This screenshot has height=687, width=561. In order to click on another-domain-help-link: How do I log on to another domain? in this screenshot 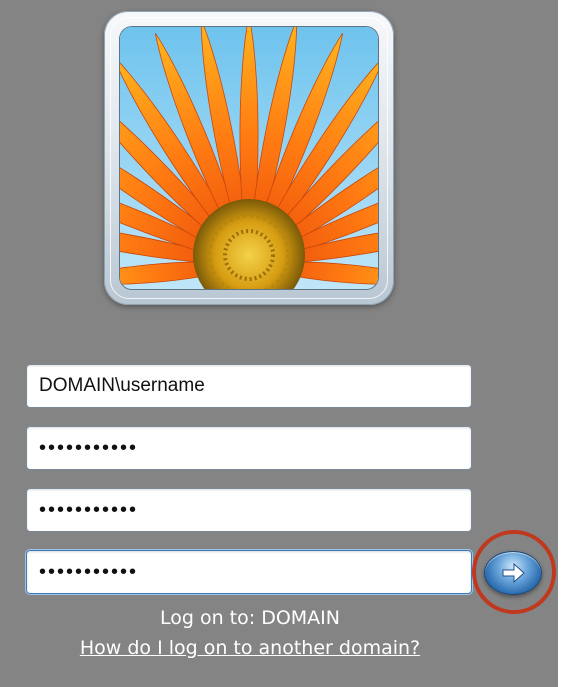, I will do `click(250, 648)`.